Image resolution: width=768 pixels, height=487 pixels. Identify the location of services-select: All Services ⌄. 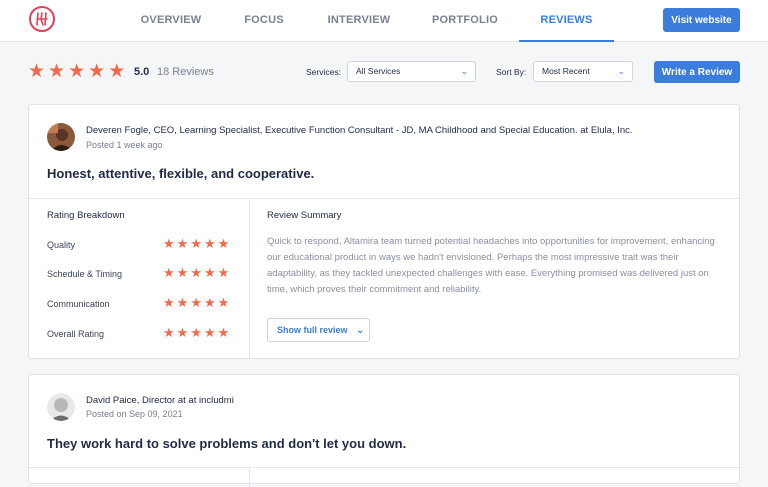
(411, 71).